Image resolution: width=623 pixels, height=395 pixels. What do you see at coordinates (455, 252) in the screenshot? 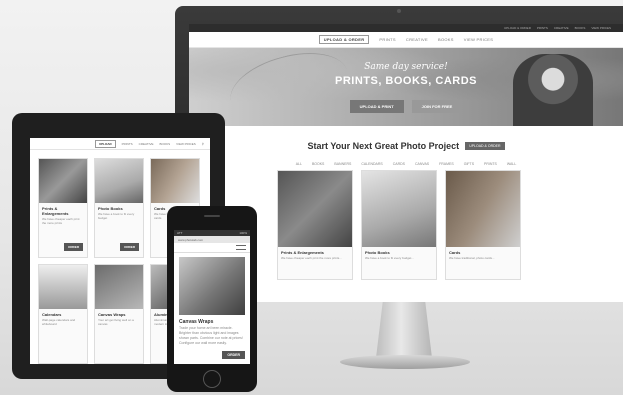
I see `product-title: Cards` at bounding box center [455, 252].